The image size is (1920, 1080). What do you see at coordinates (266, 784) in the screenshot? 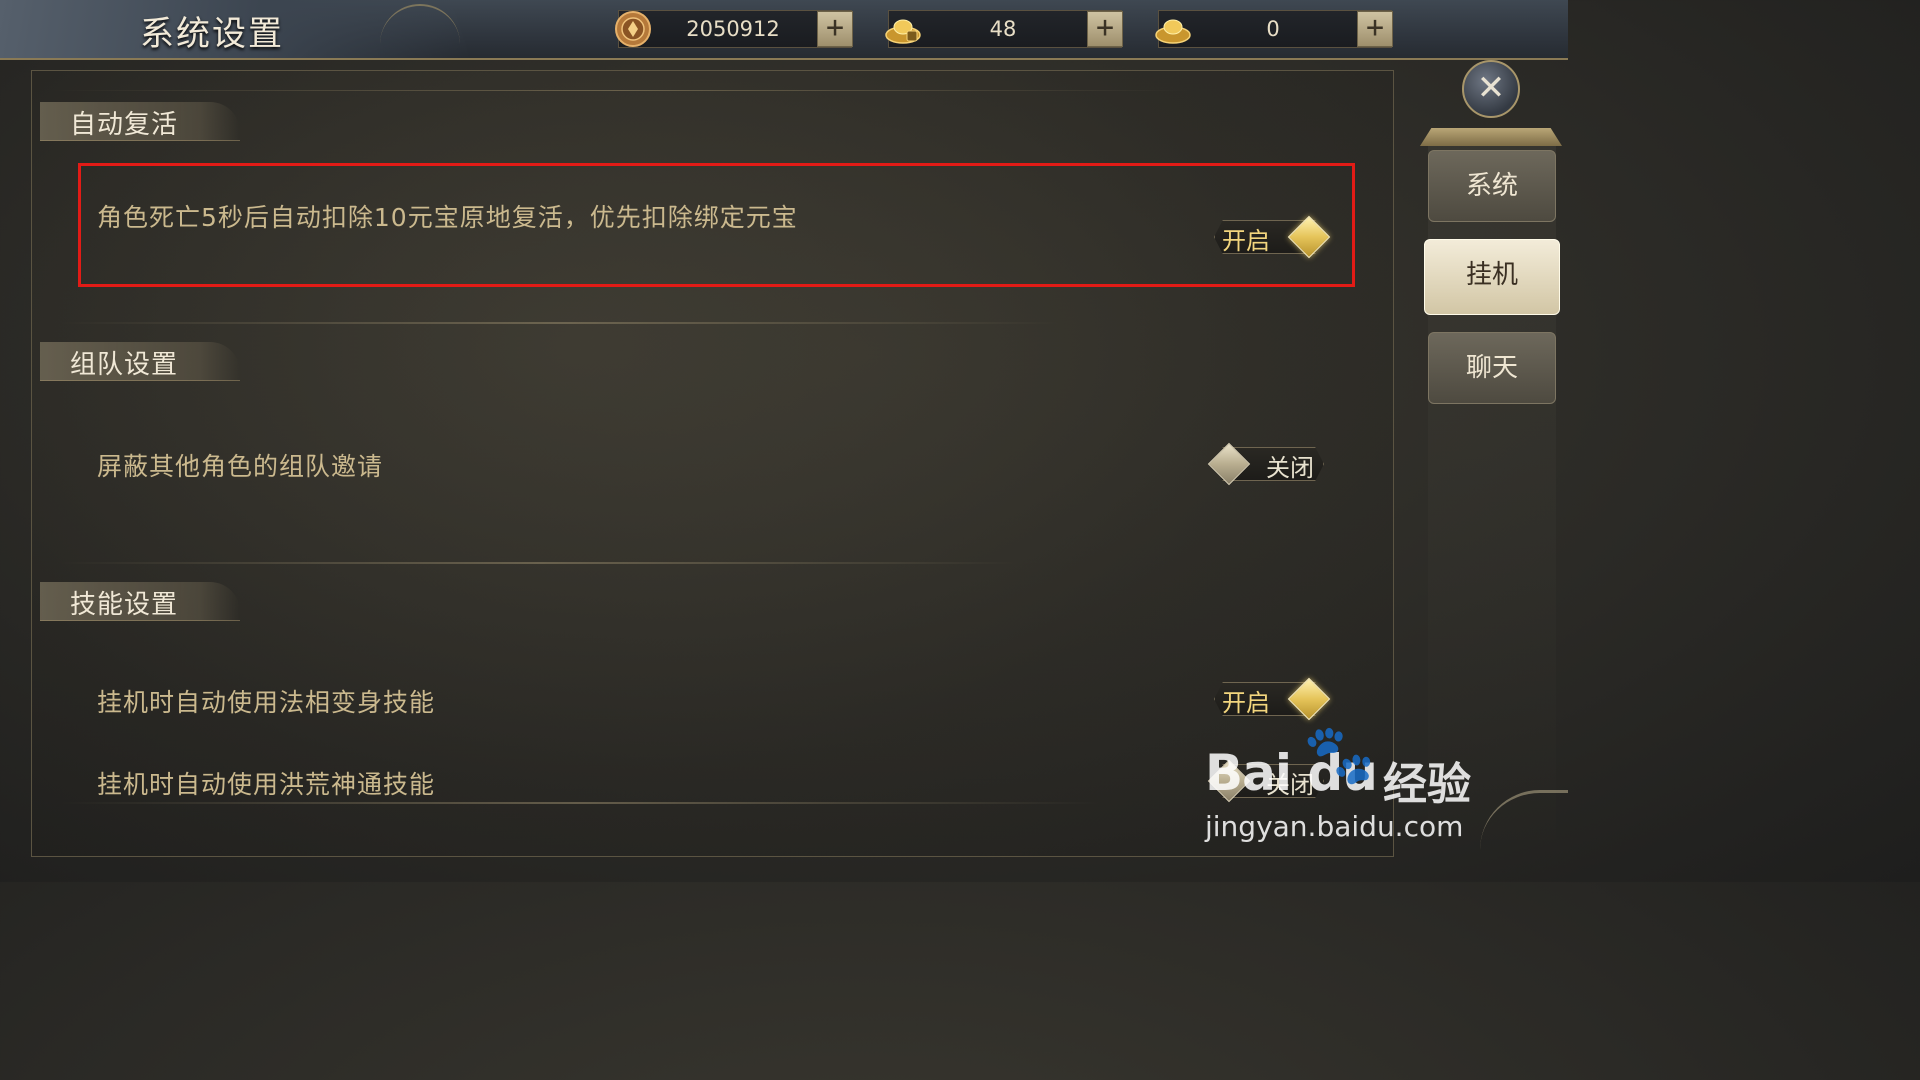
I see `auto-divine-skill-label: 挂机时自动使用洪荒神通技能` at bounding box center [266, 784].